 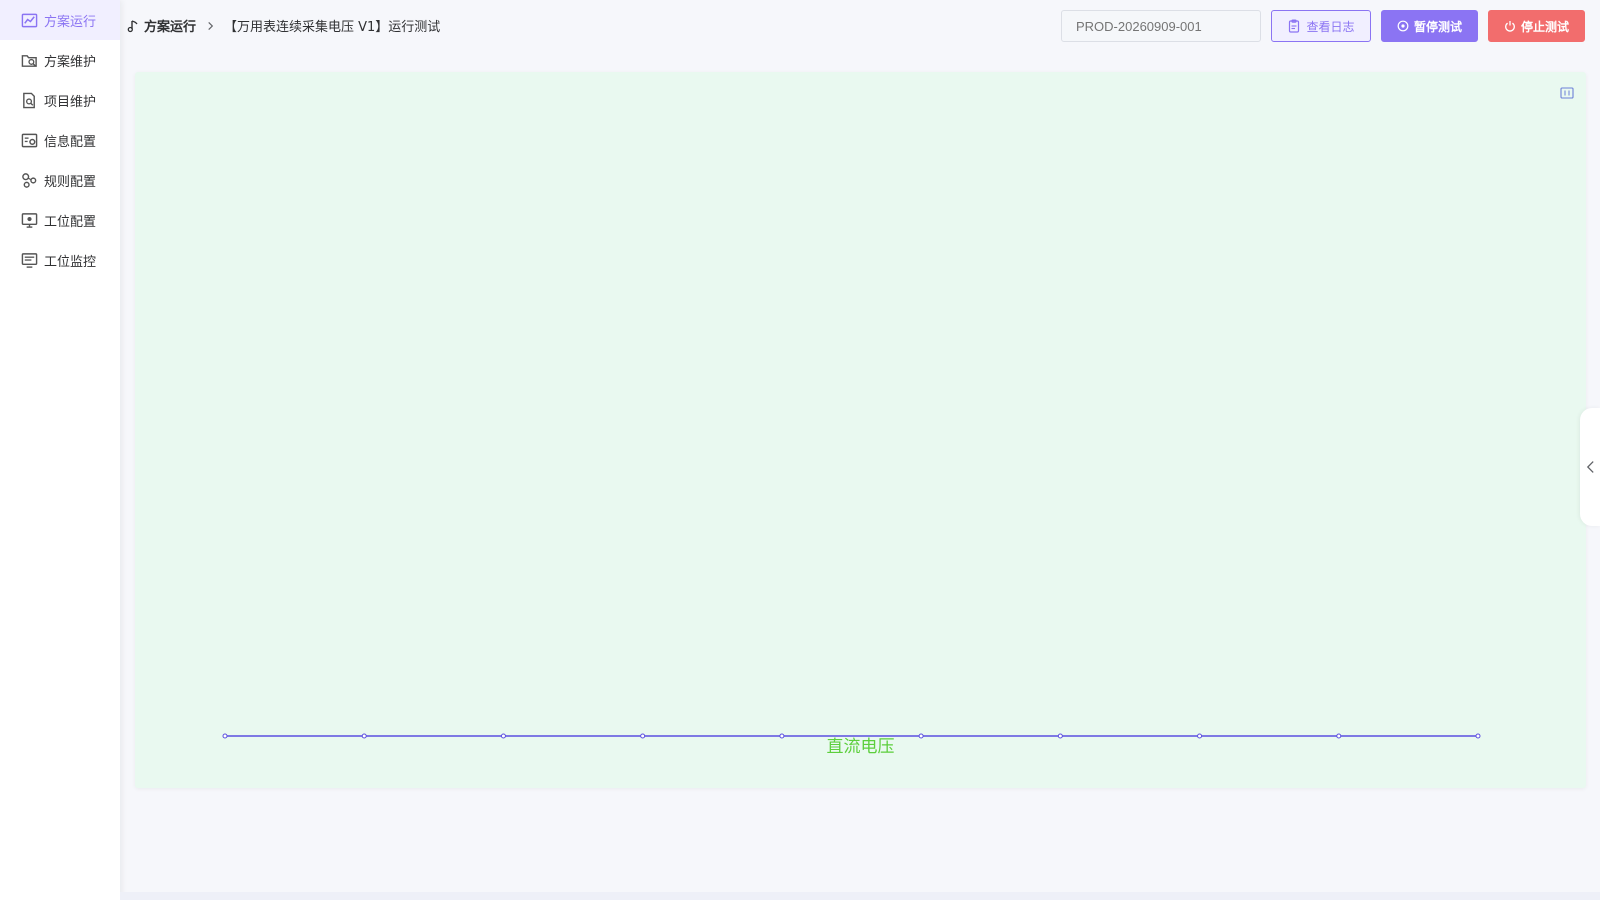 I want to click on monitor-list-icon, so click(x=29, y=260).